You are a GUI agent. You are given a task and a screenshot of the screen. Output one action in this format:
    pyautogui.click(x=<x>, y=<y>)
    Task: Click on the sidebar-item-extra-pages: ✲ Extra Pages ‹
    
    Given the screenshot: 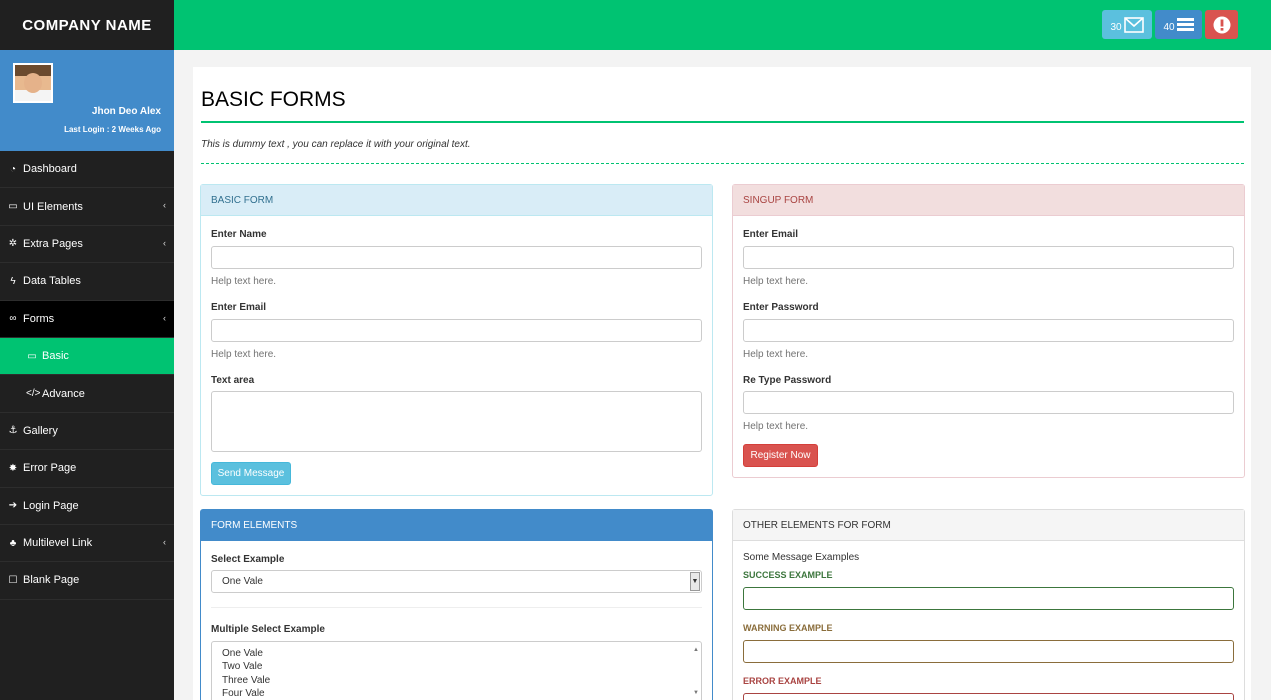 What is the action you would take?
    pyautogui.click(x=87, y=245)
    